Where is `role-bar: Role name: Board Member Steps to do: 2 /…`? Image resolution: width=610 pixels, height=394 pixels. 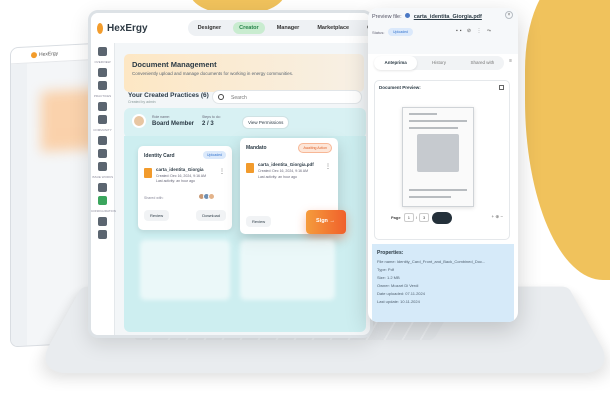 role-bar: Role name: Board Member Steps to do: 2 /… is located at coordinates (245, 123).